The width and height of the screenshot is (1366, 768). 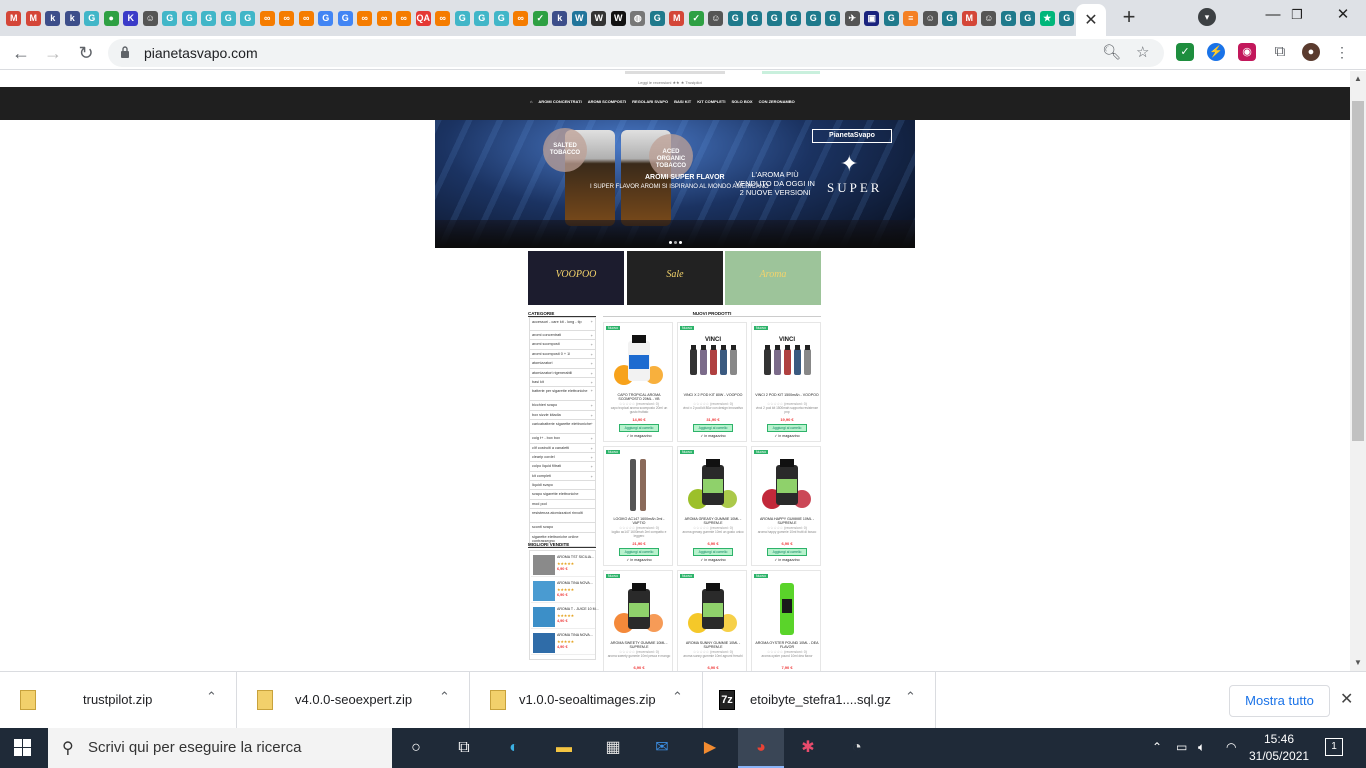 What do you see at coordinates (514, 748) in the screenshot?
I see `edge-icon: ◐` at bounding box center [514, 748].